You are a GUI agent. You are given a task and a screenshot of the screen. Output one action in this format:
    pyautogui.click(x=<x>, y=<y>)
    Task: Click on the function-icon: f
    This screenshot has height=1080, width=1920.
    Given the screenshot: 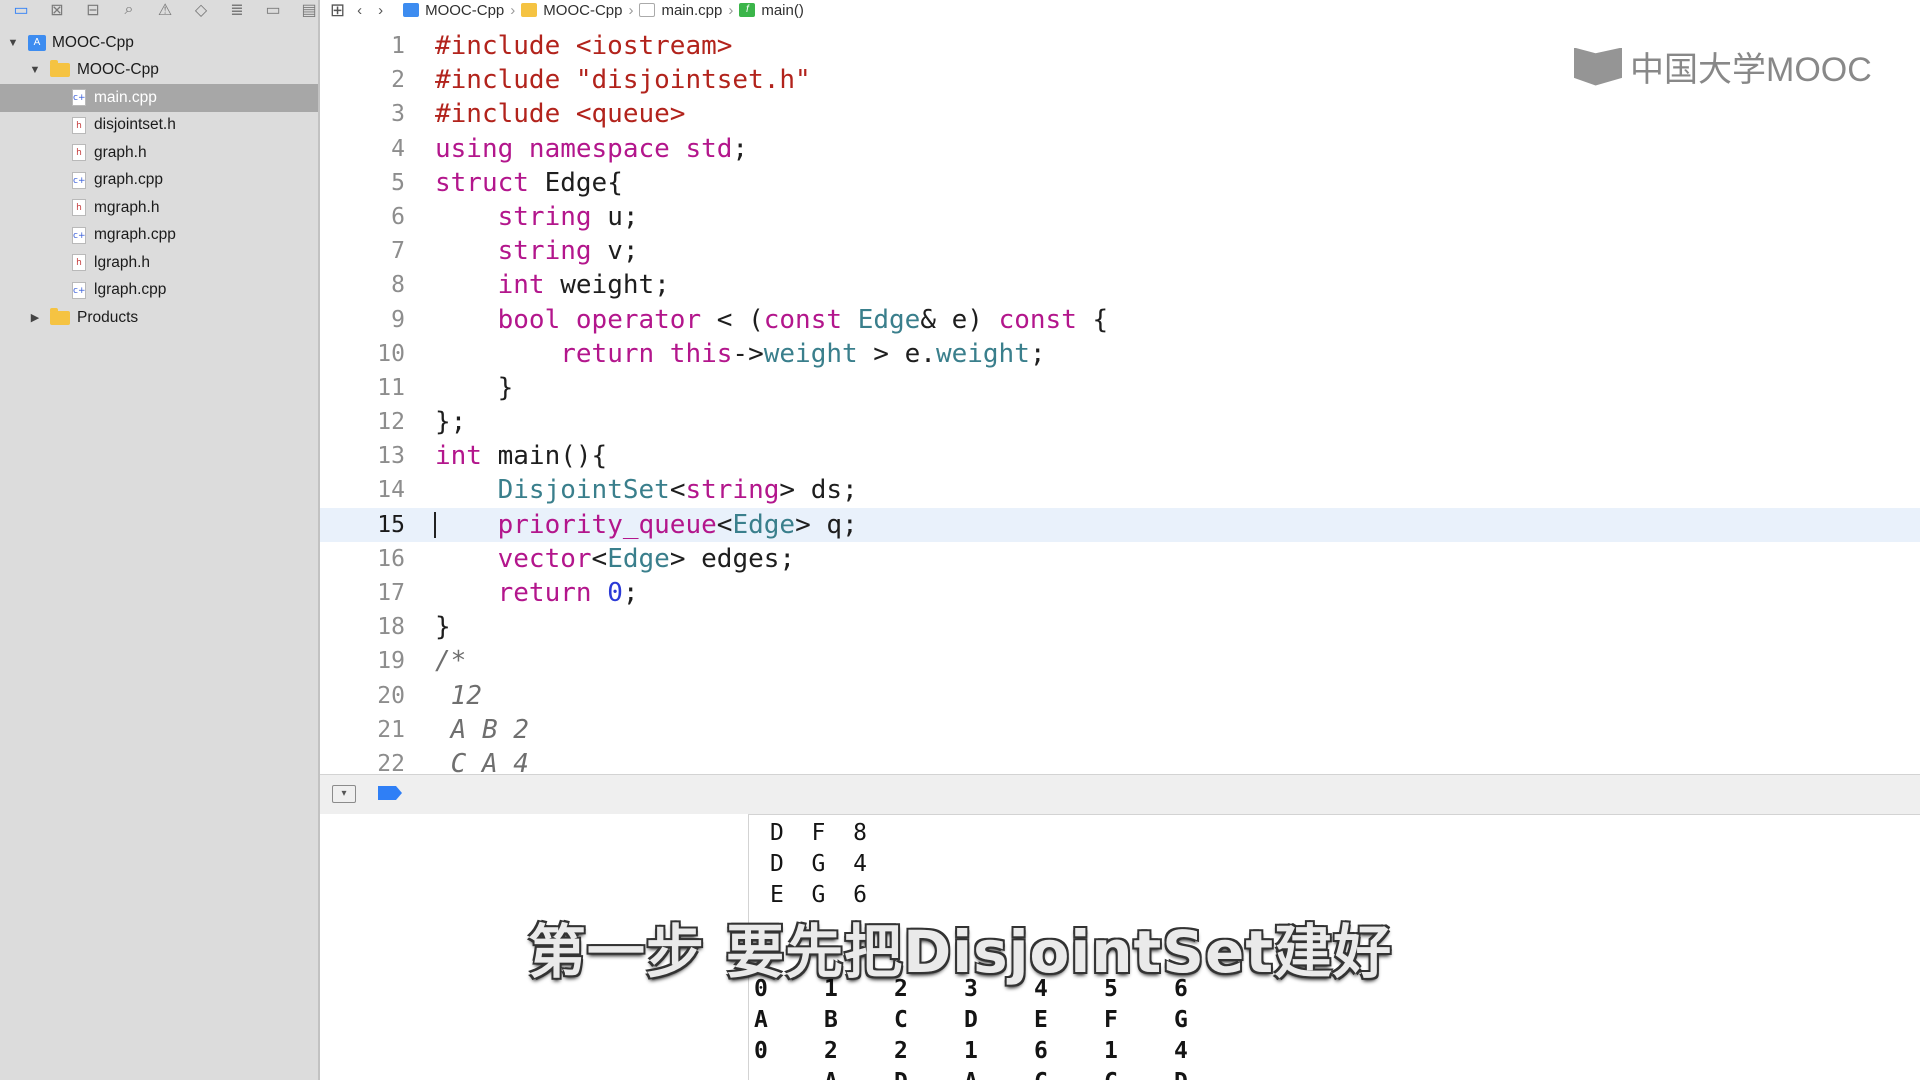 What is the action you would take?
    pyautogui.click(x=747, y=10)
    